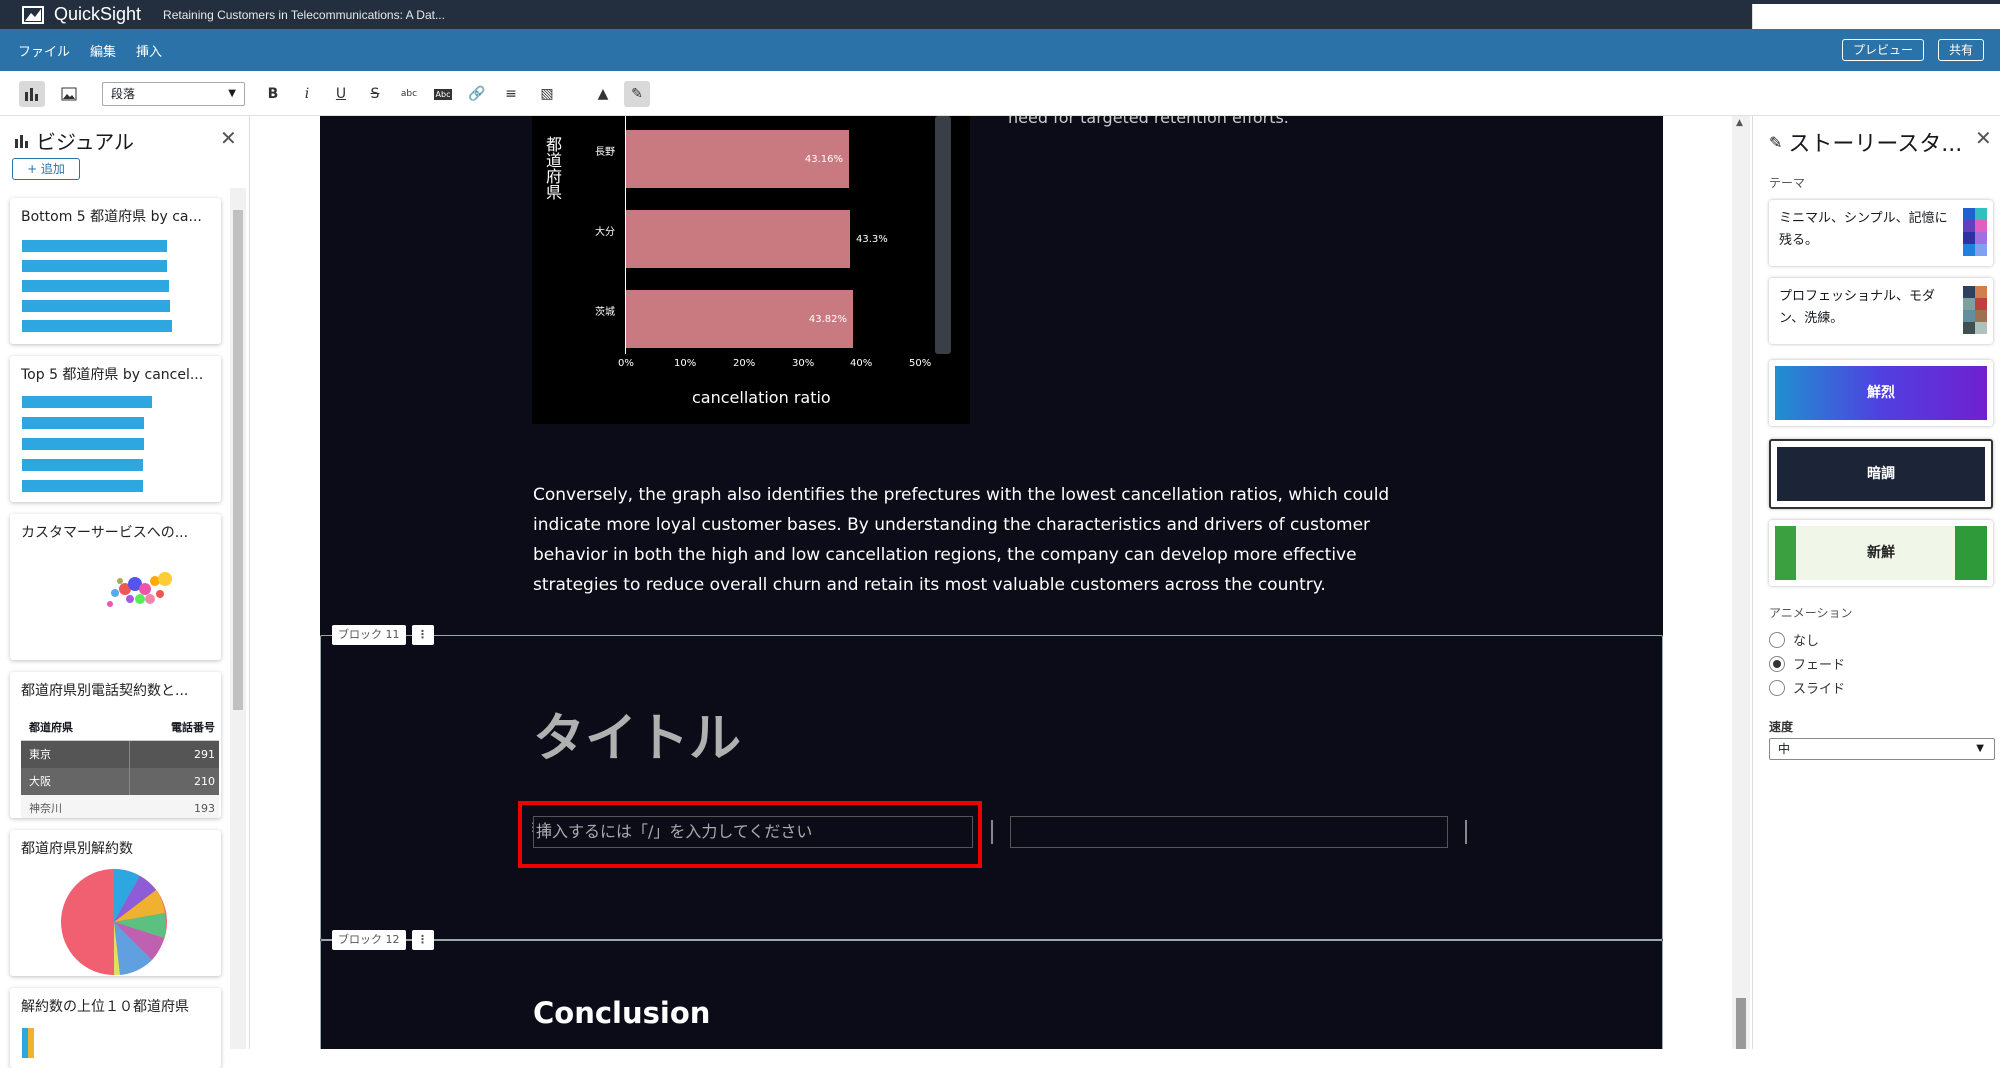 This screenshot has width=2000, height=1068. I want to click on theme-vivid: 鮮烈, so click(1881, 393).